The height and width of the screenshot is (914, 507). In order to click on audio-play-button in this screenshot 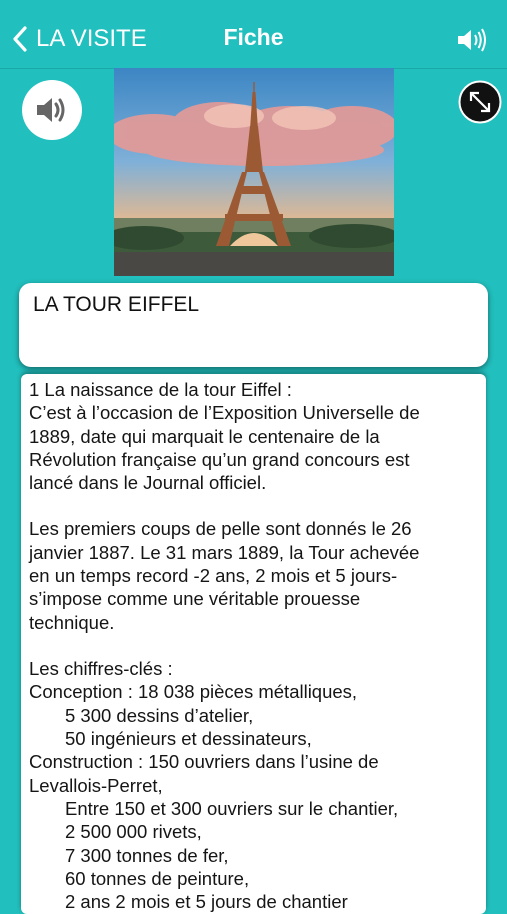, I will do `click(52, 110)`.